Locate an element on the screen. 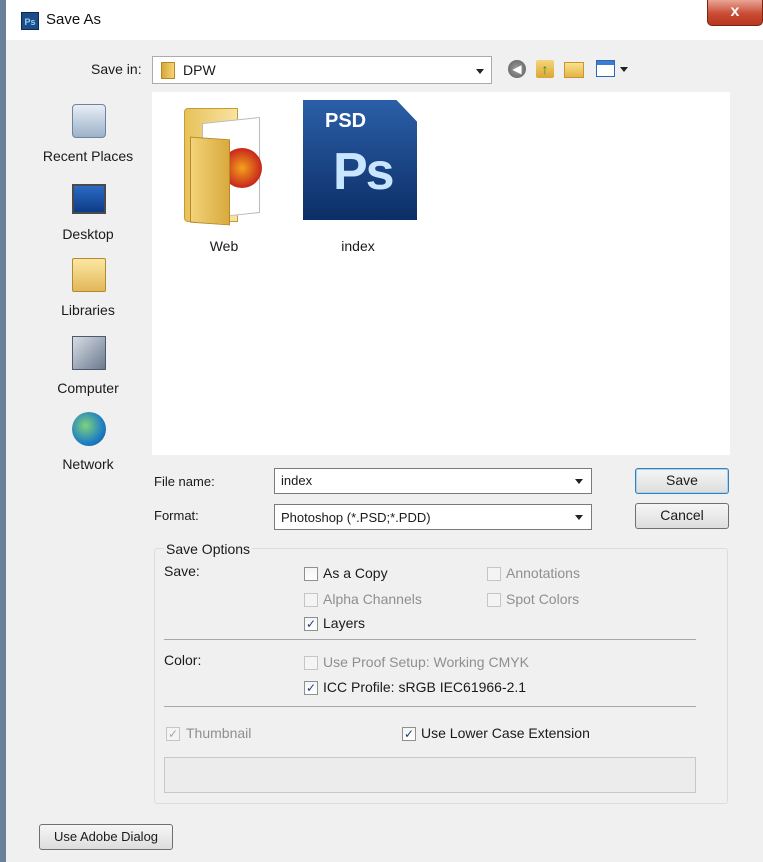 This screenshot has height=862, width=763. place-computer: Computer is located at coordinates (88, 368).